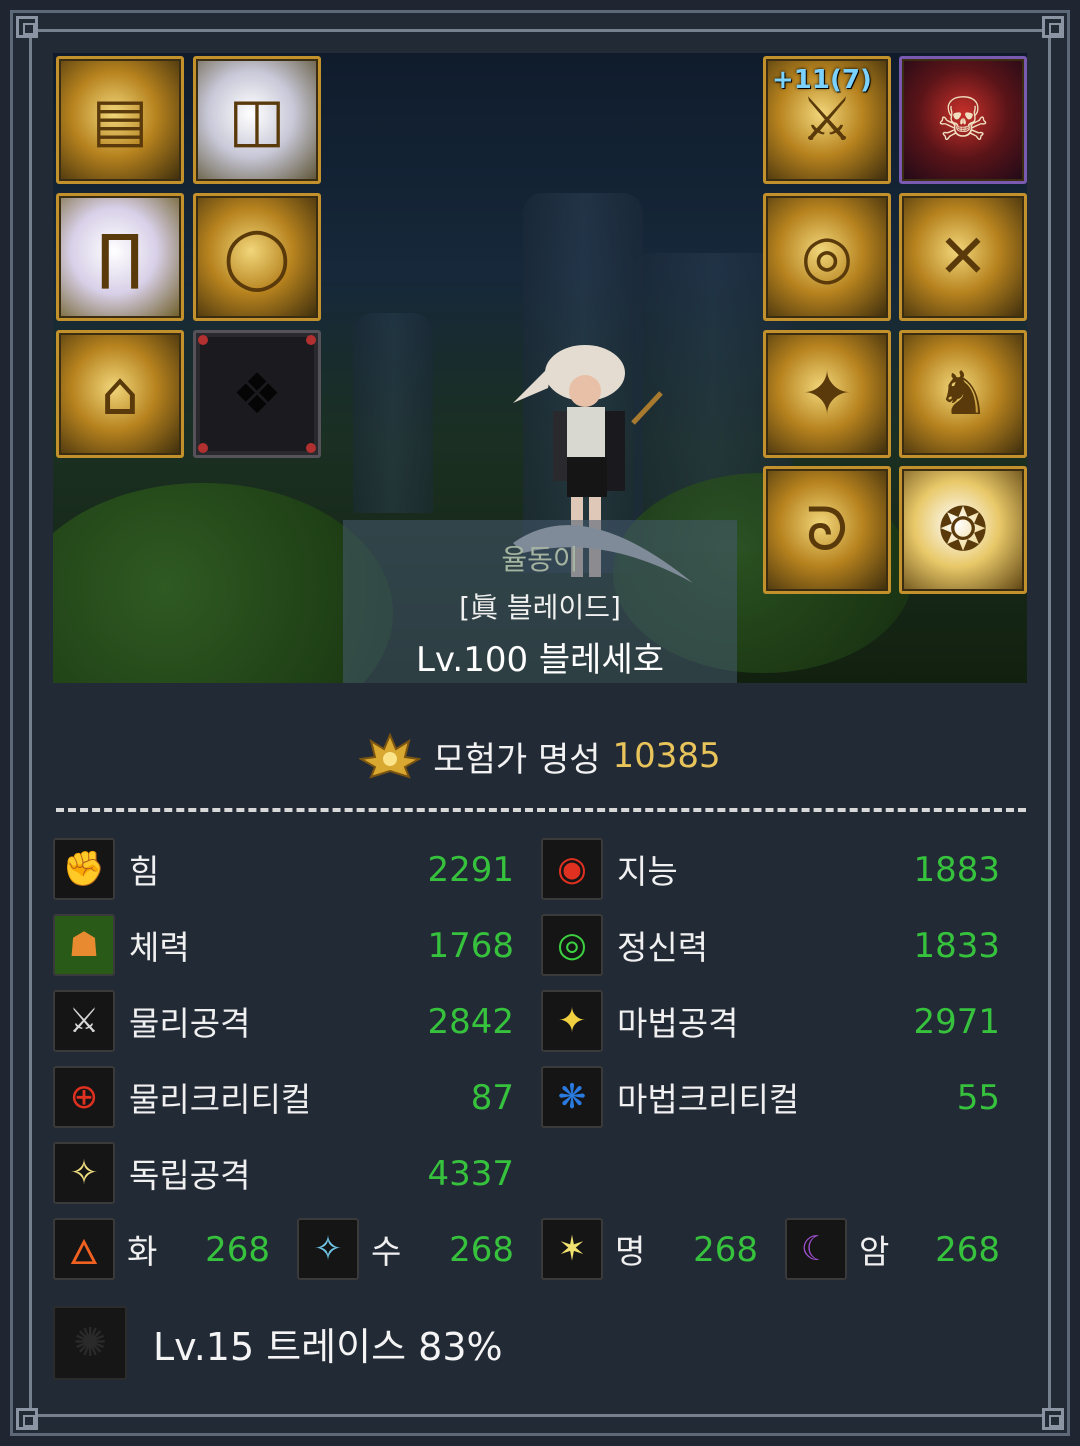 The width and height of the screenshot is (1080, 1446). I want to click on stat-value-independent-attack: 4337, so click(470, 1174).